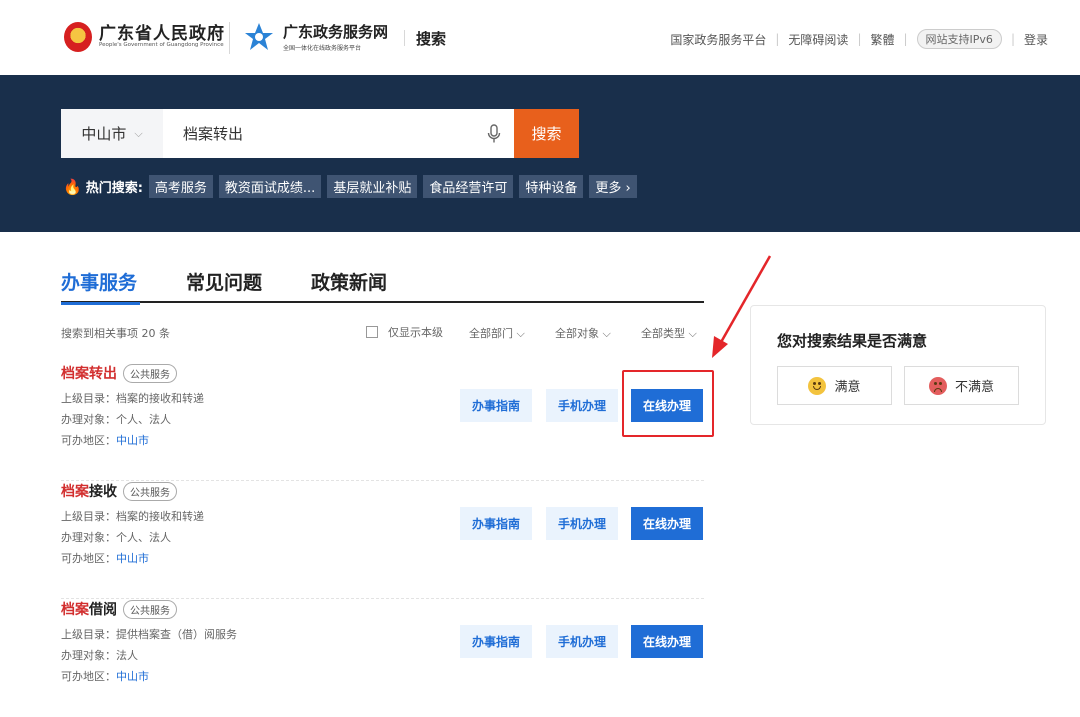  Describe the element at coordinates (546, 133) in the screenshot. I see `search-button: 搜索` at that location.